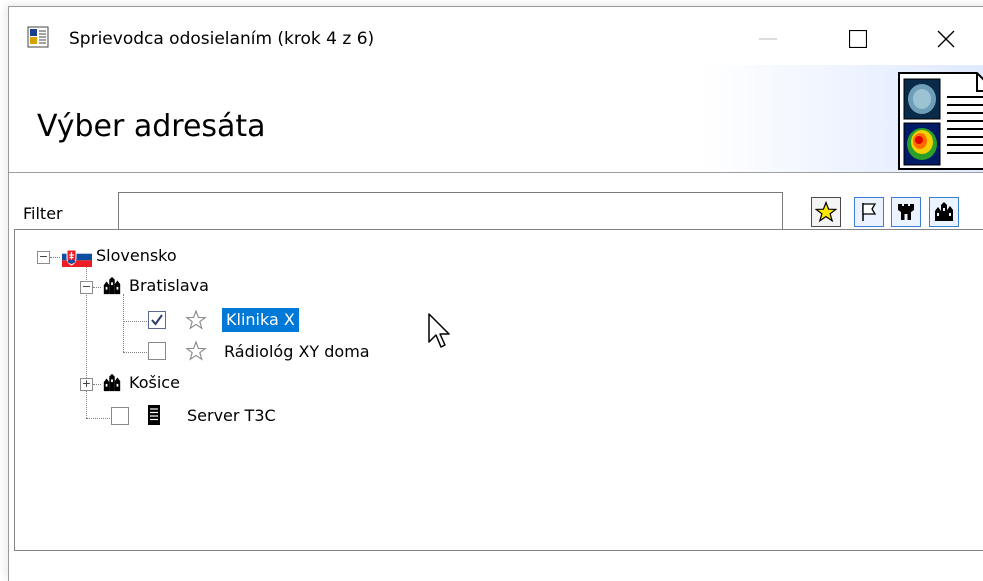 This screenshot has width=983, height=581. What do you see at coordinates (38, 37) in the screenshot?
I see `app-icon` at bounding box center [38, 37].